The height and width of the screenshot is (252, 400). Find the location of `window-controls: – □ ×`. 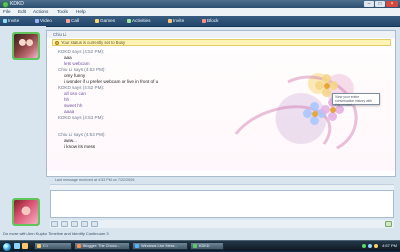

window-controls: – □ × is located at coordinates (381, 4).